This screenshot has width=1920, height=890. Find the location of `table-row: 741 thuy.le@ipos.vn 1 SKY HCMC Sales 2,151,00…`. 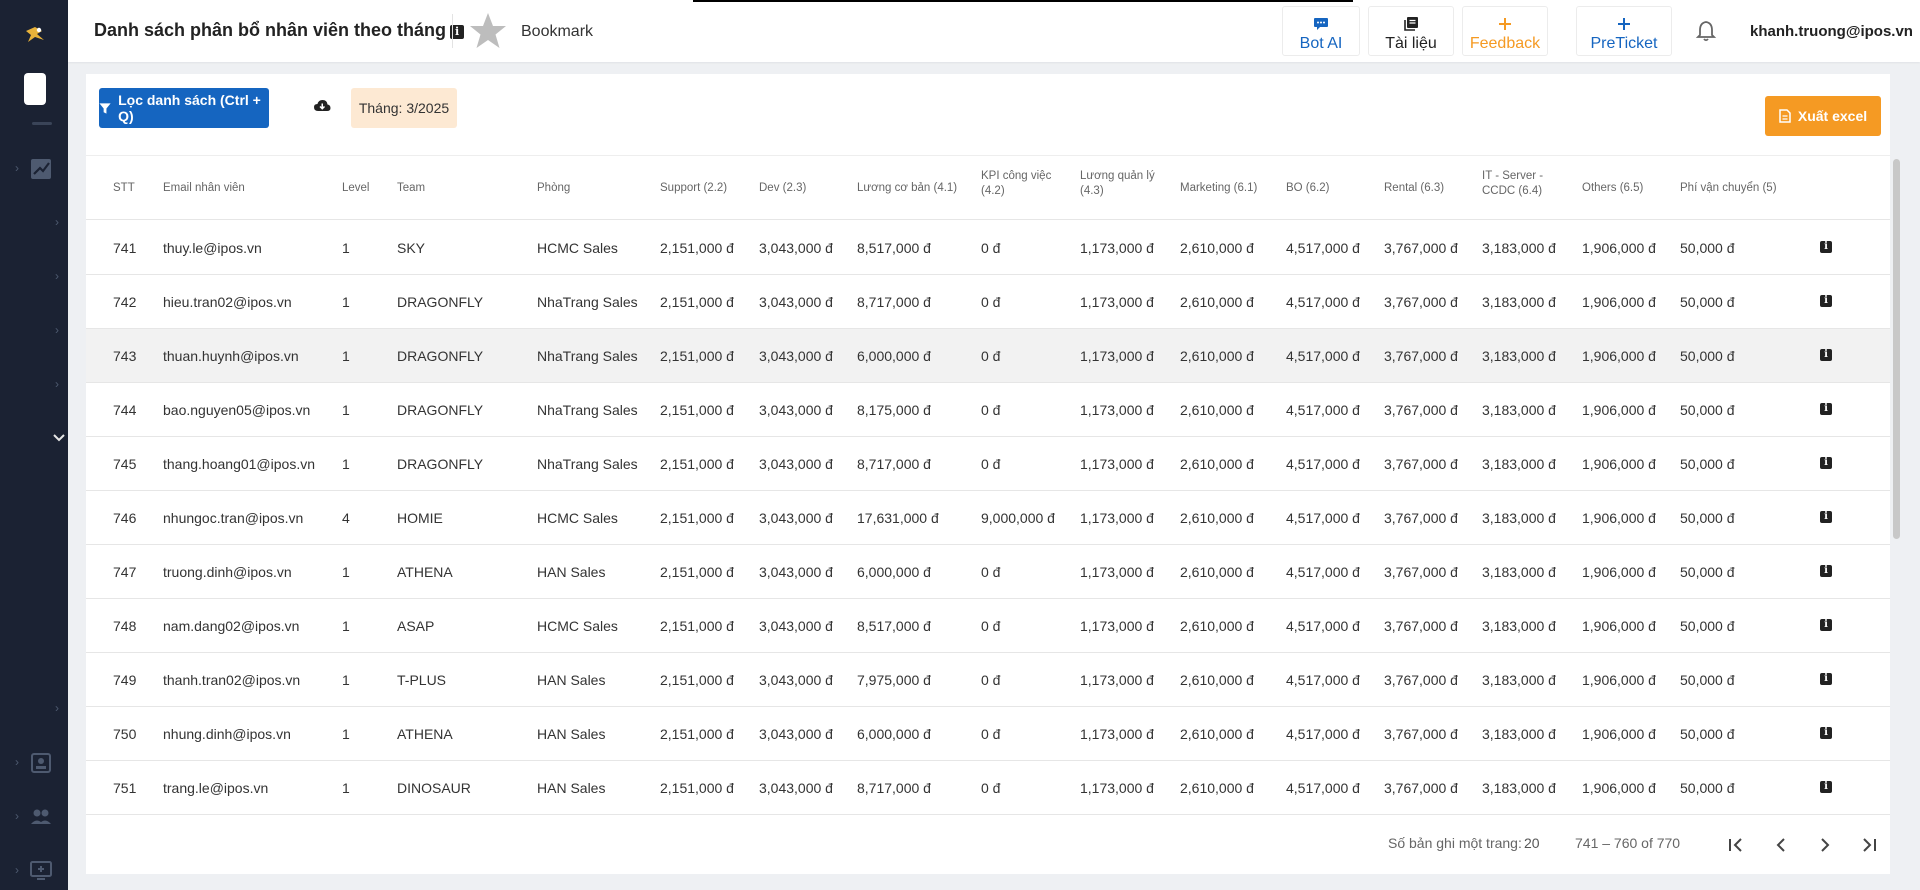

table-row: 741 thuy.le@ipos.vn 1 SKY HCMC Sales 2,151,00… is located at coordinates (988, 248).